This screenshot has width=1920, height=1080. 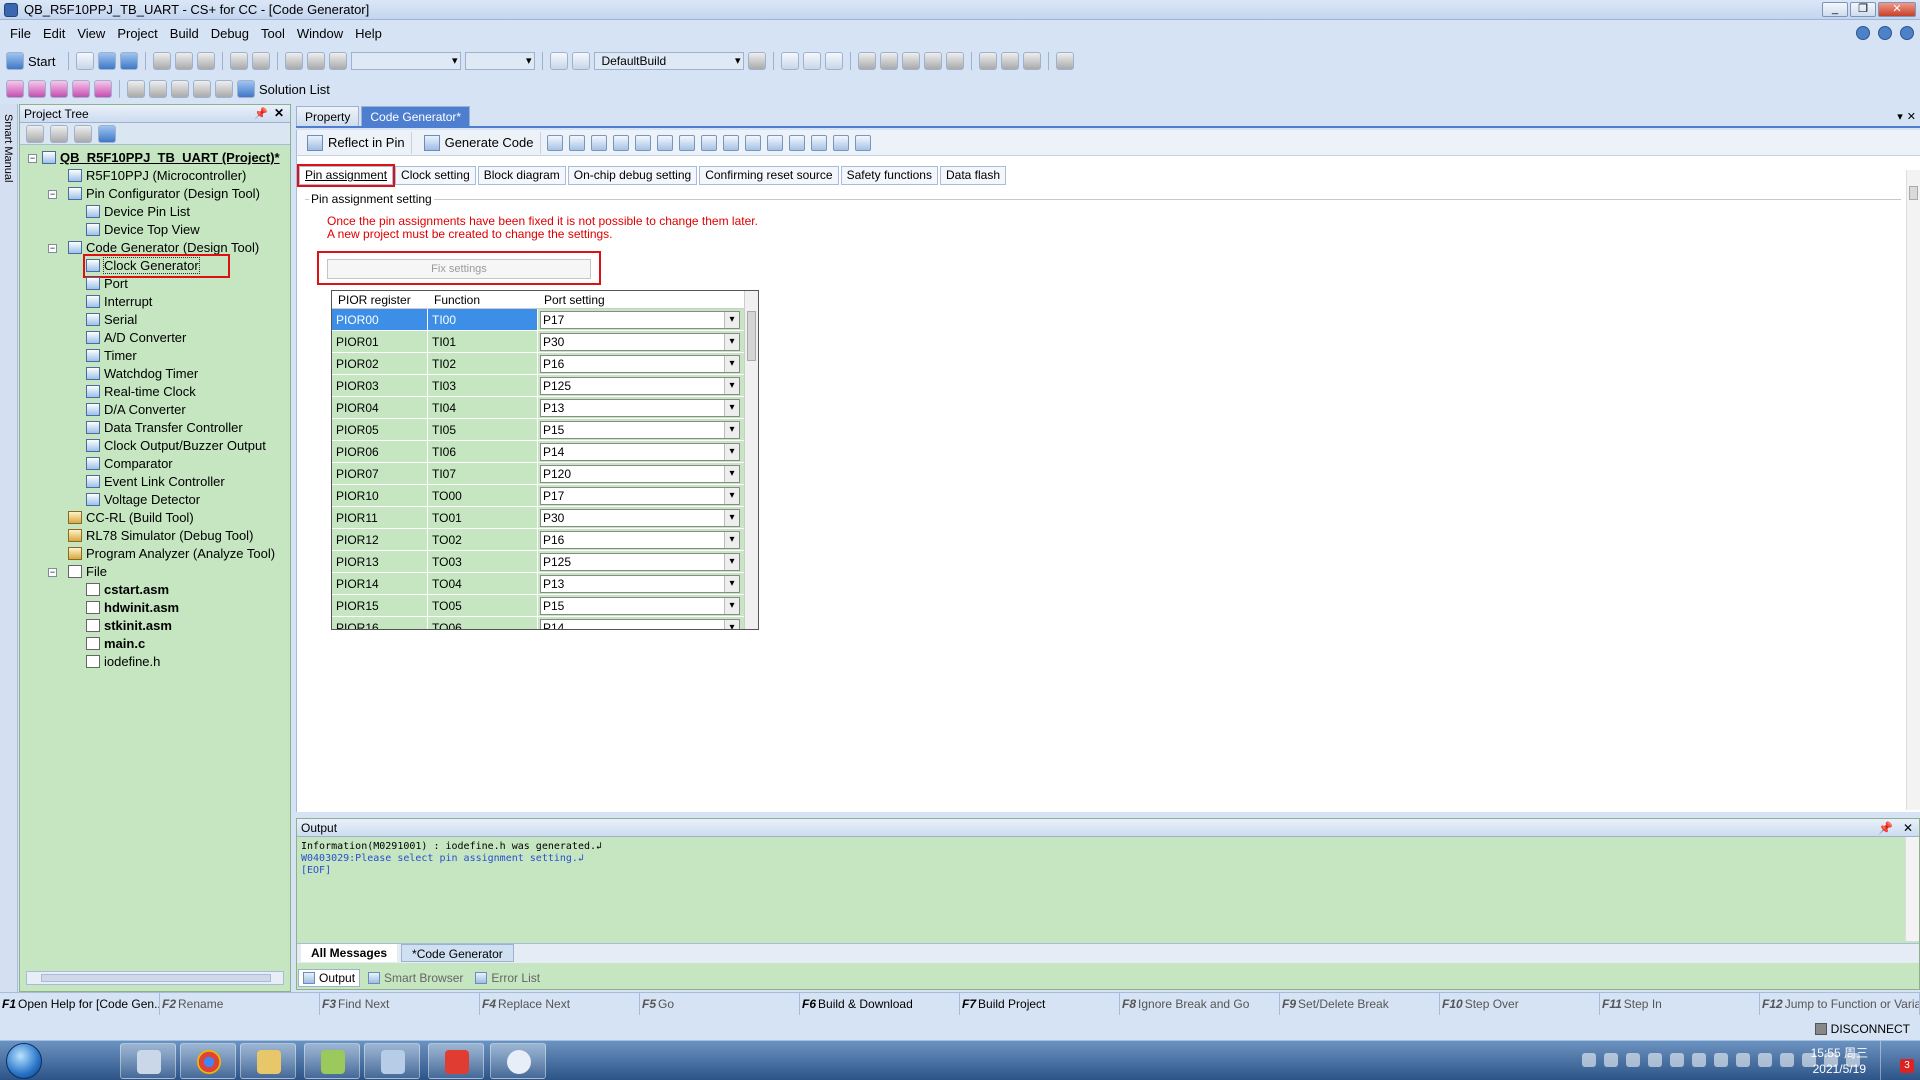 What do you see at coordinates (415, 978) in the screenshot?
I see `tab-smart-browser: Smart Browser` at bounding box center [415, 978].